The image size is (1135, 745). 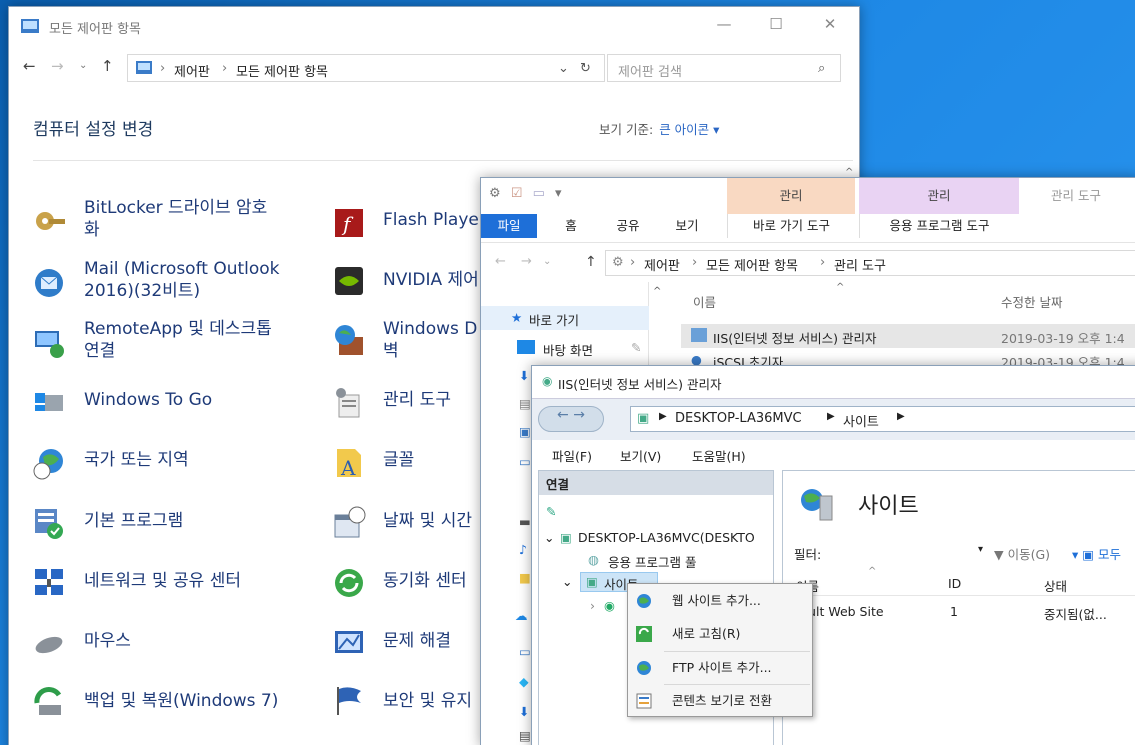 I want to click on file-date-iis: 2019-03-19 오후 1:4, so click(x=1063, y=338).